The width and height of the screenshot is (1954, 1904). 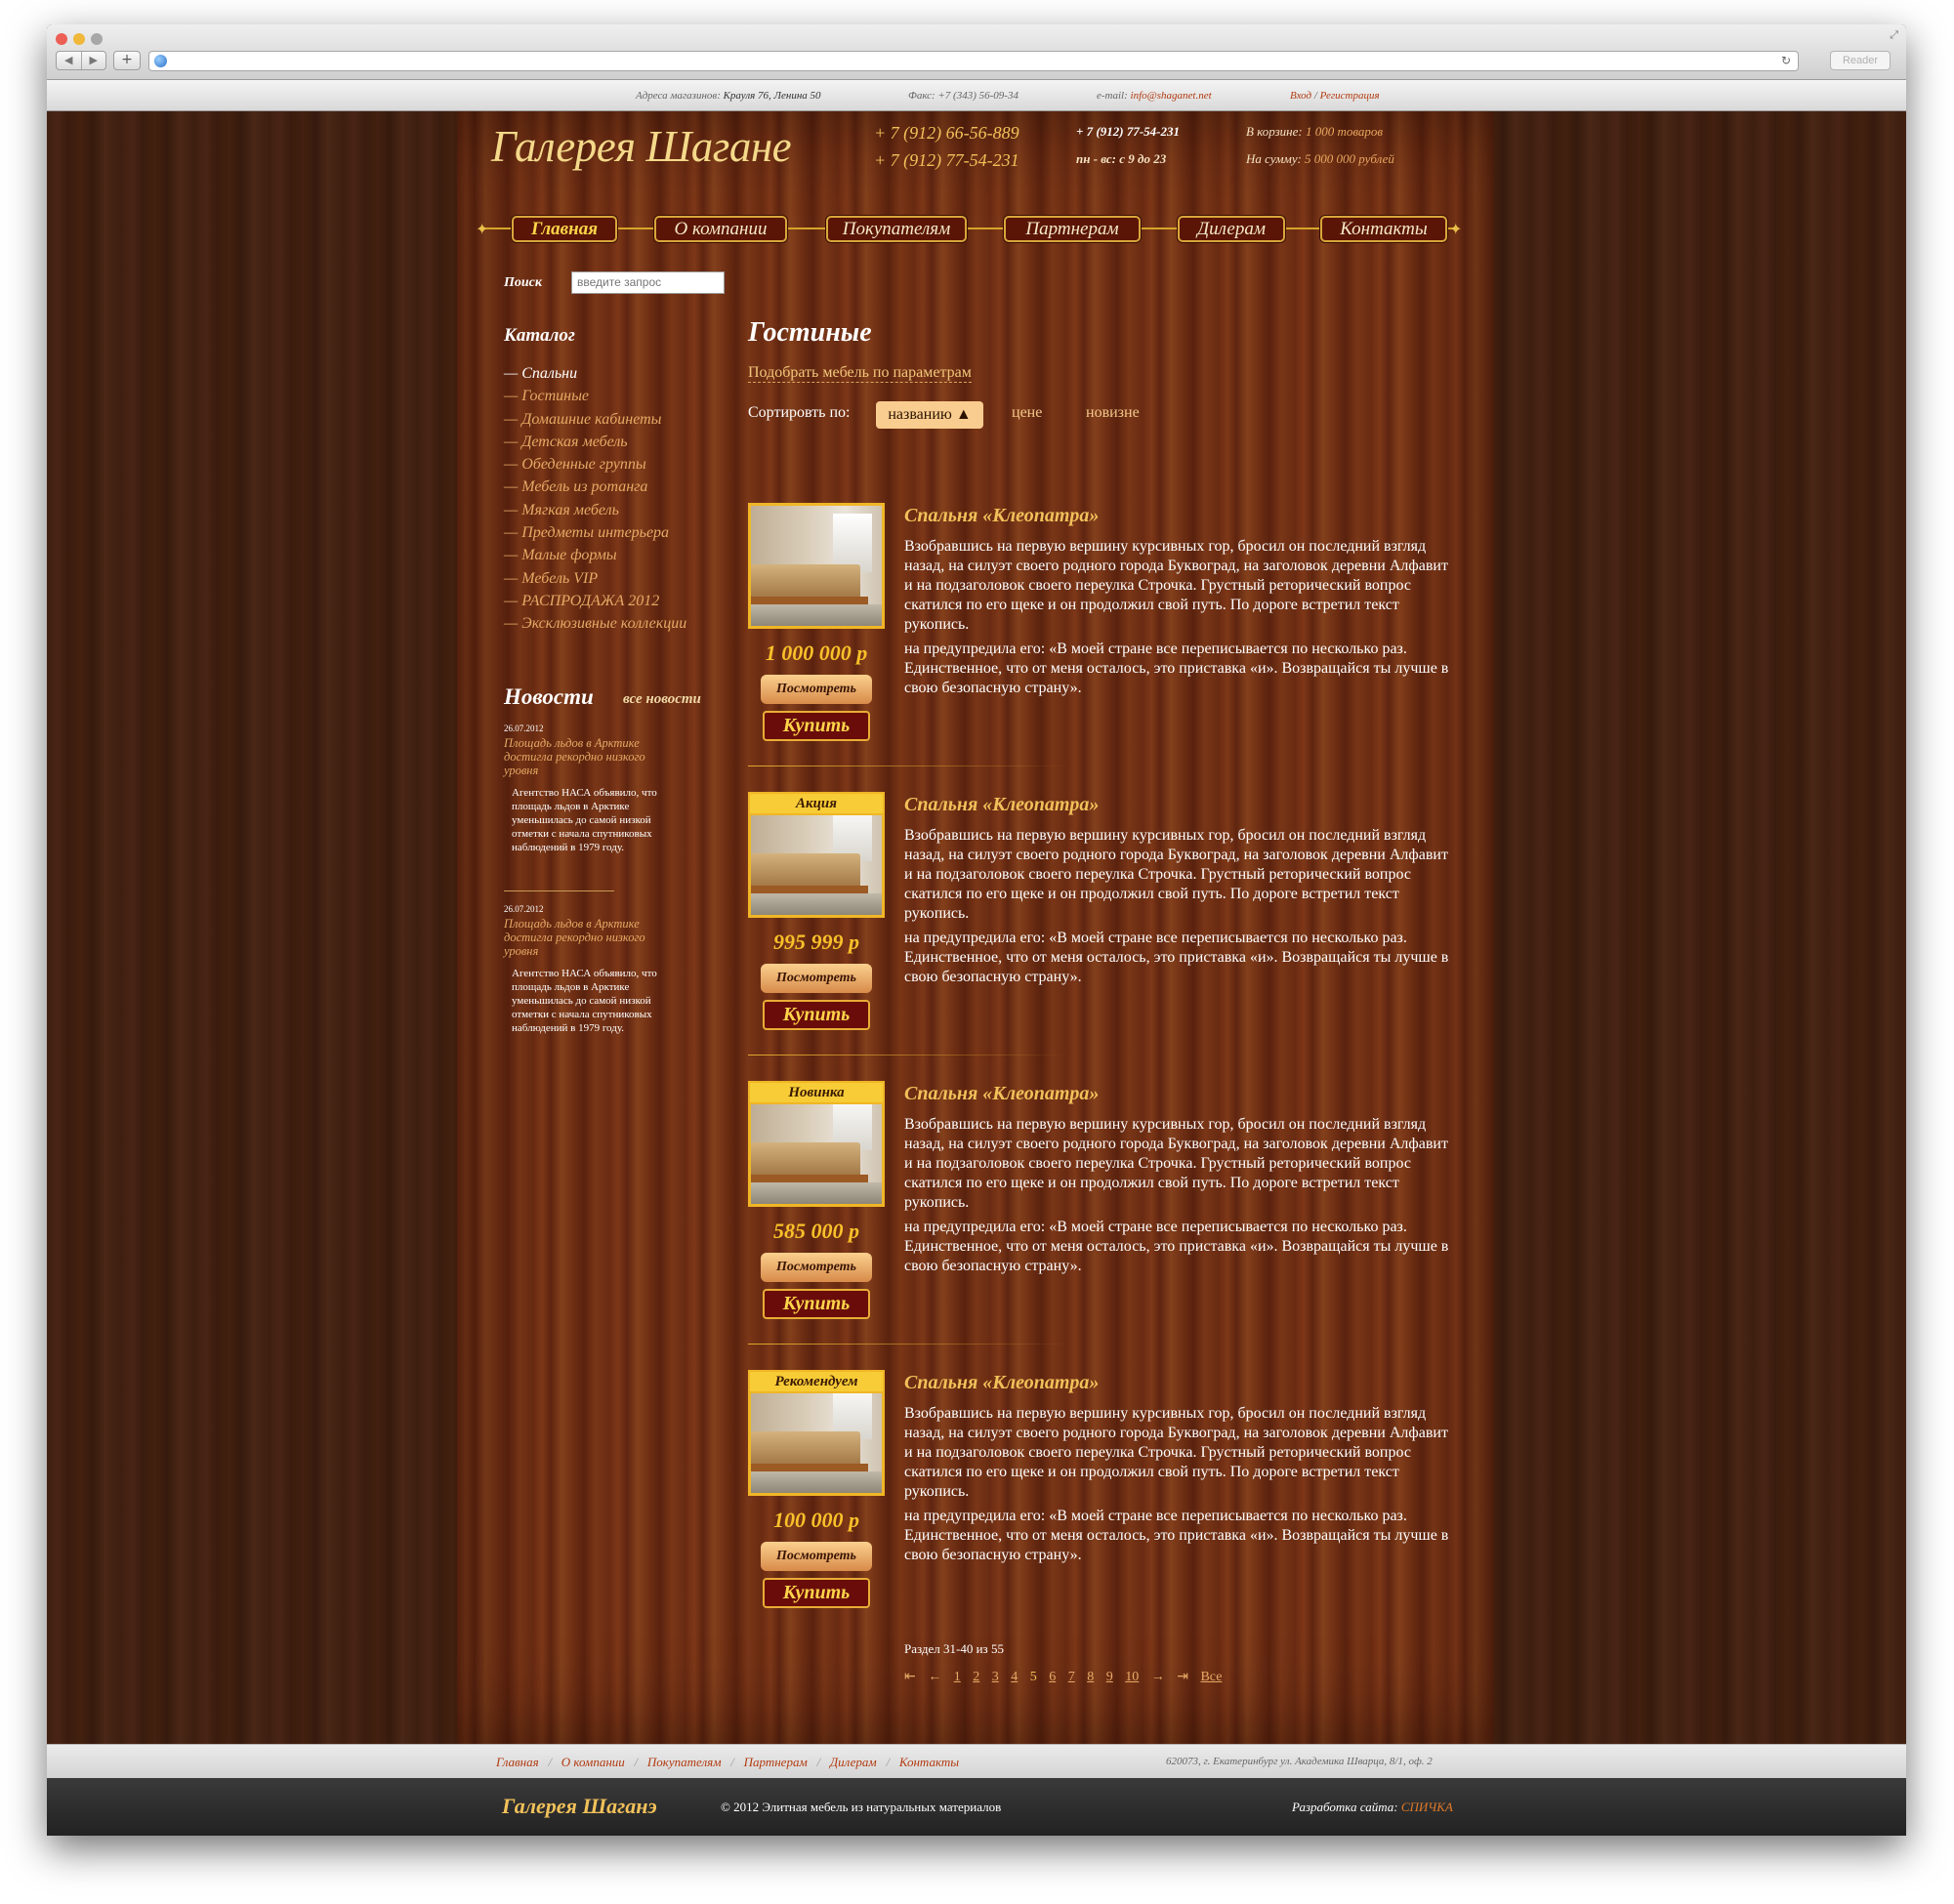 I want to click on sort-by-newness-link: новизне, so click(x=1113, y=413).